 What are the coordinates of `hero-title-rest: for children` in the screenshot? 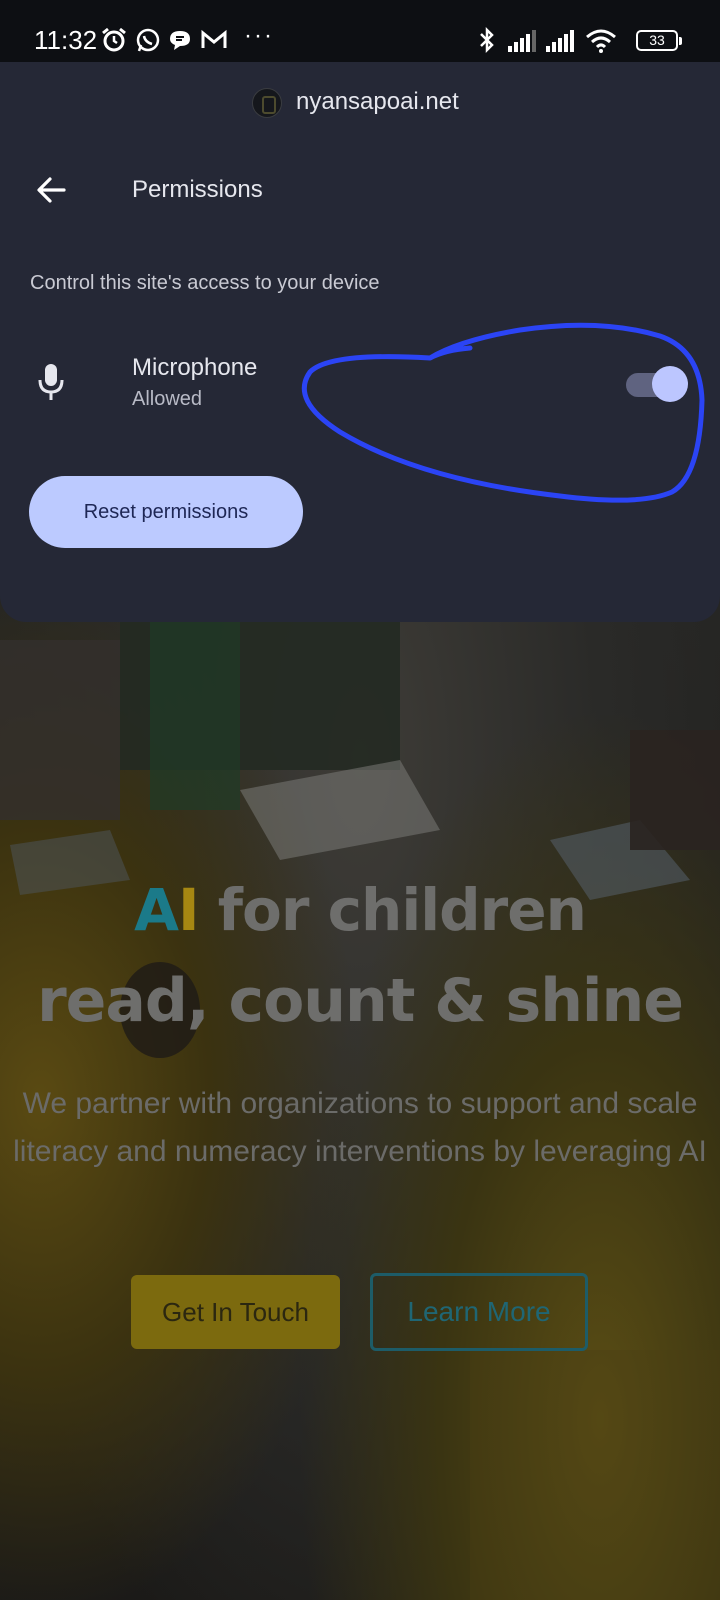 It's located at (392, 910).